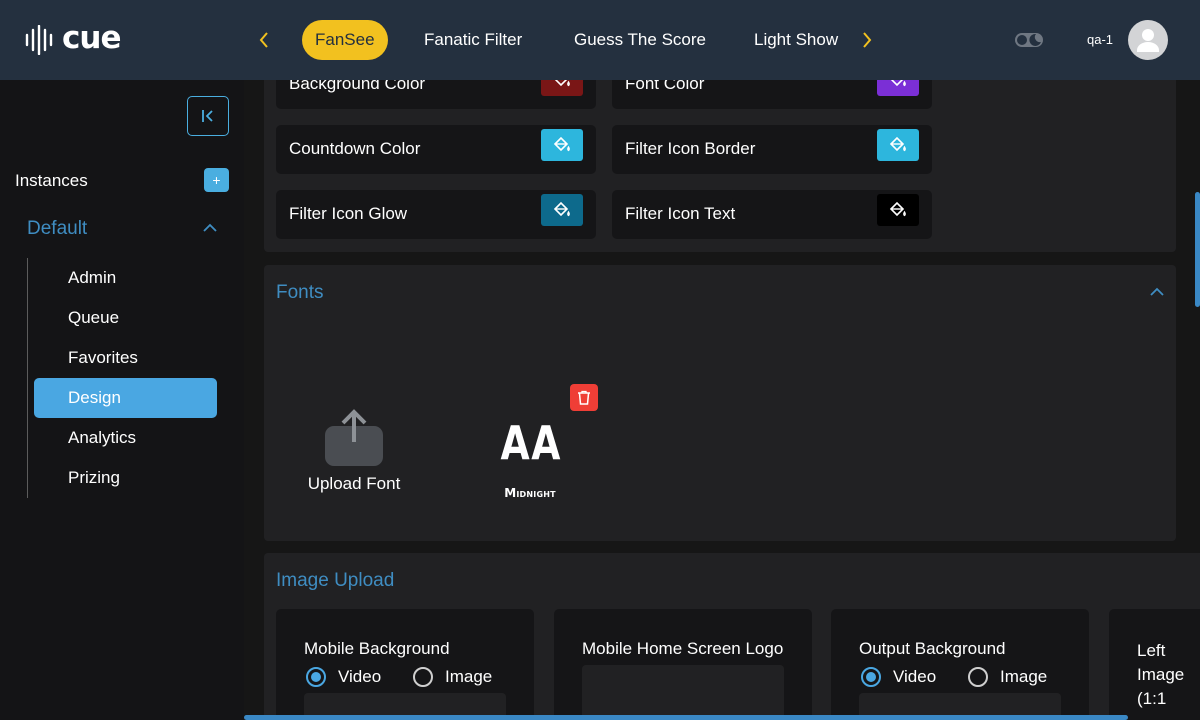 The height and width of the screenshot is (720, 1200). Describe the element at coordinates (377, 648) in the screenshot. I see `card-title: Mobile Background` at that location.